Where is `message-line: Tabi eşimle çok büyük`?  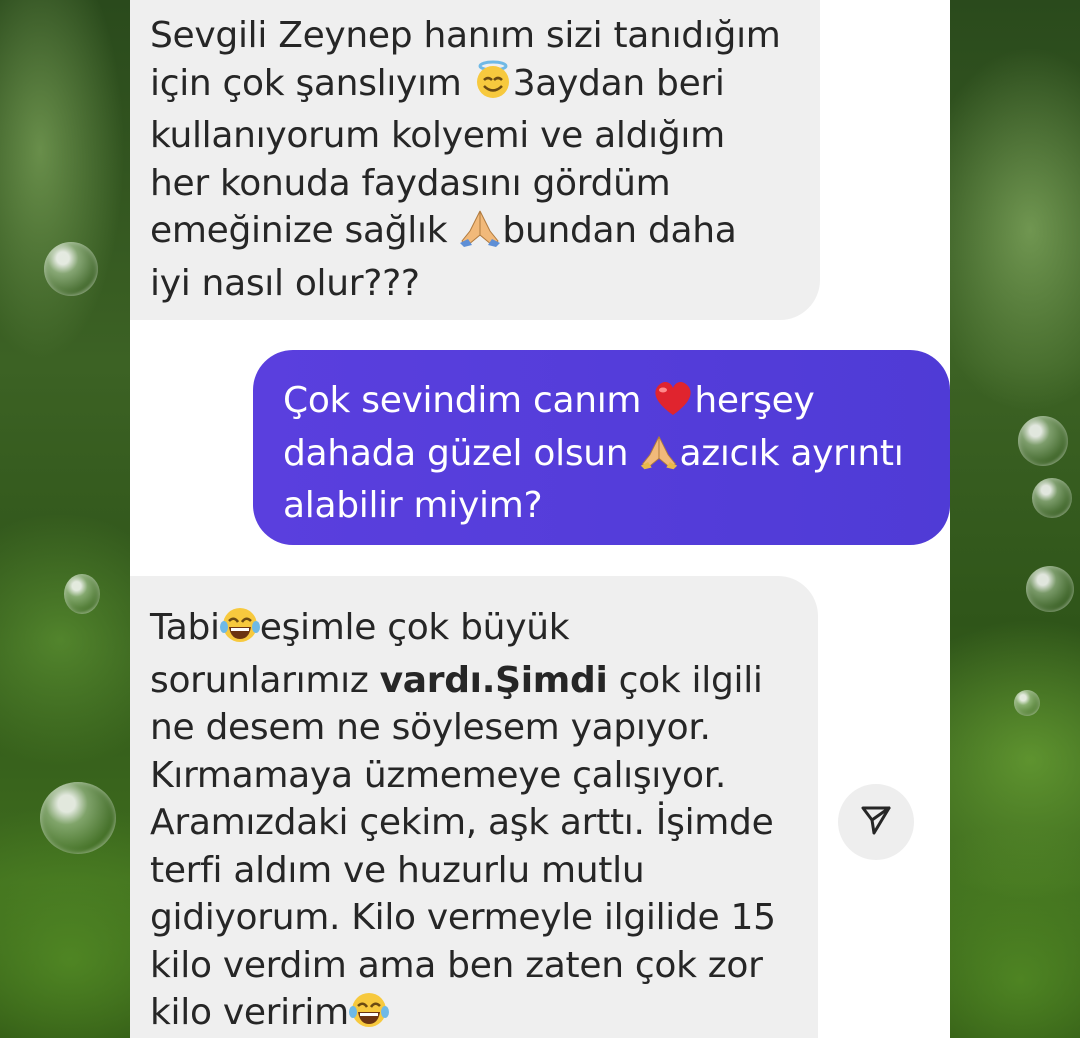 message-line: Tabi eşimle çok büyük is located at coordinates (484, 630).